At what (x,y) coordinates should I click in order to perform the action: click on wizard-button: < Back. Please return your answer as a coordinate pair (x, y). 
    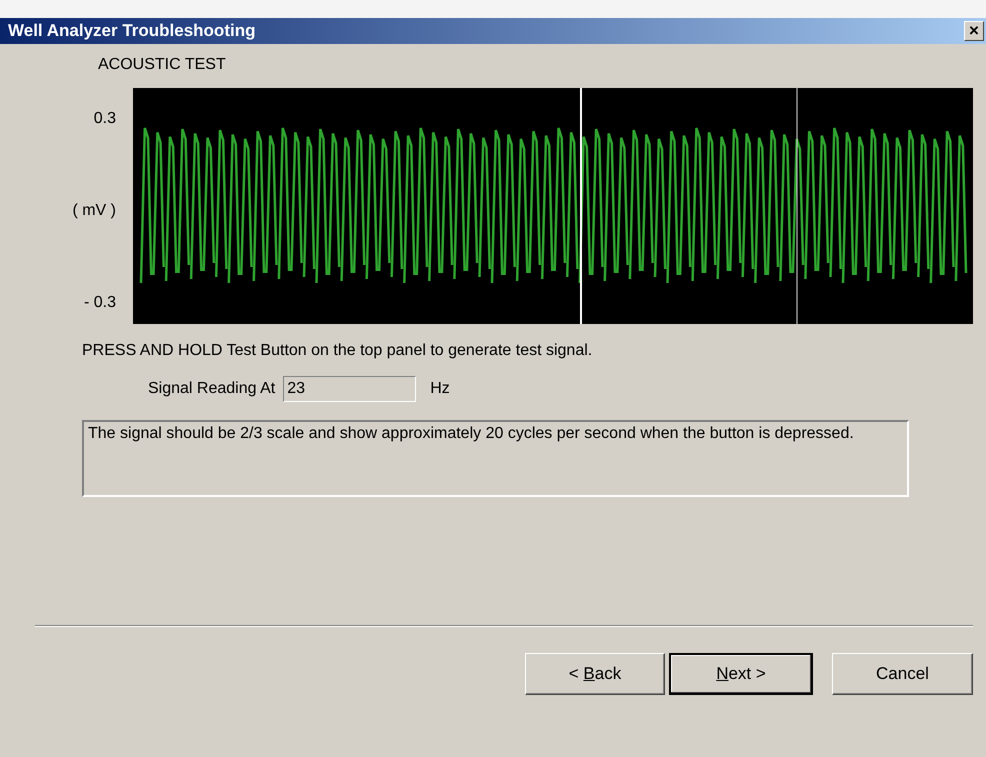
    Looking at the image, I should click on (595, 674).